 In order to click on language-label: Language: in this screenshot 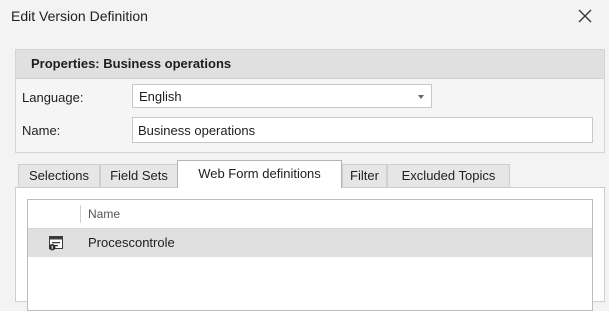, I will do `click(53, 97)`.